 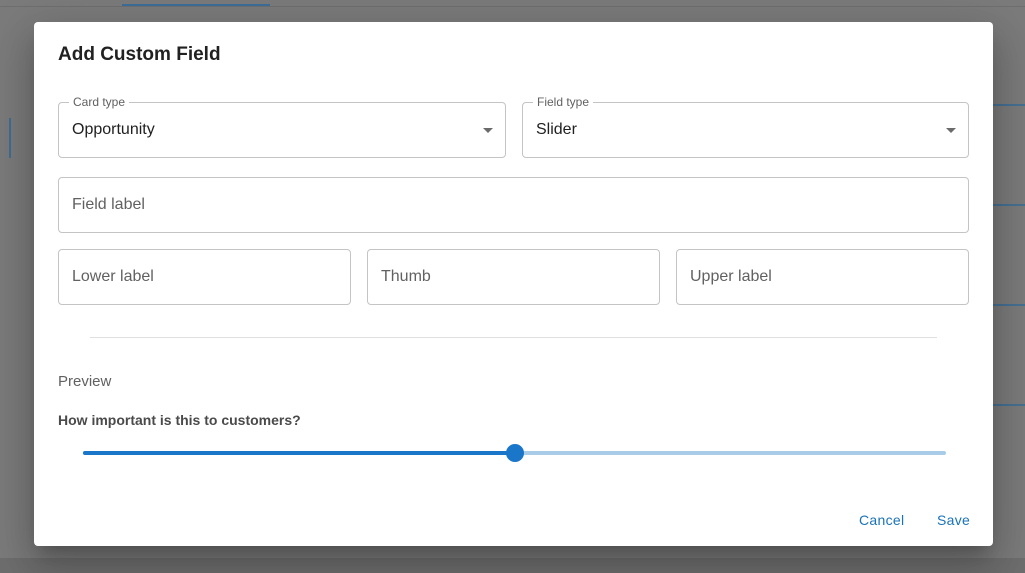 I want to click on preview-question: How important is this to customers?, so click(x=179, y=420).